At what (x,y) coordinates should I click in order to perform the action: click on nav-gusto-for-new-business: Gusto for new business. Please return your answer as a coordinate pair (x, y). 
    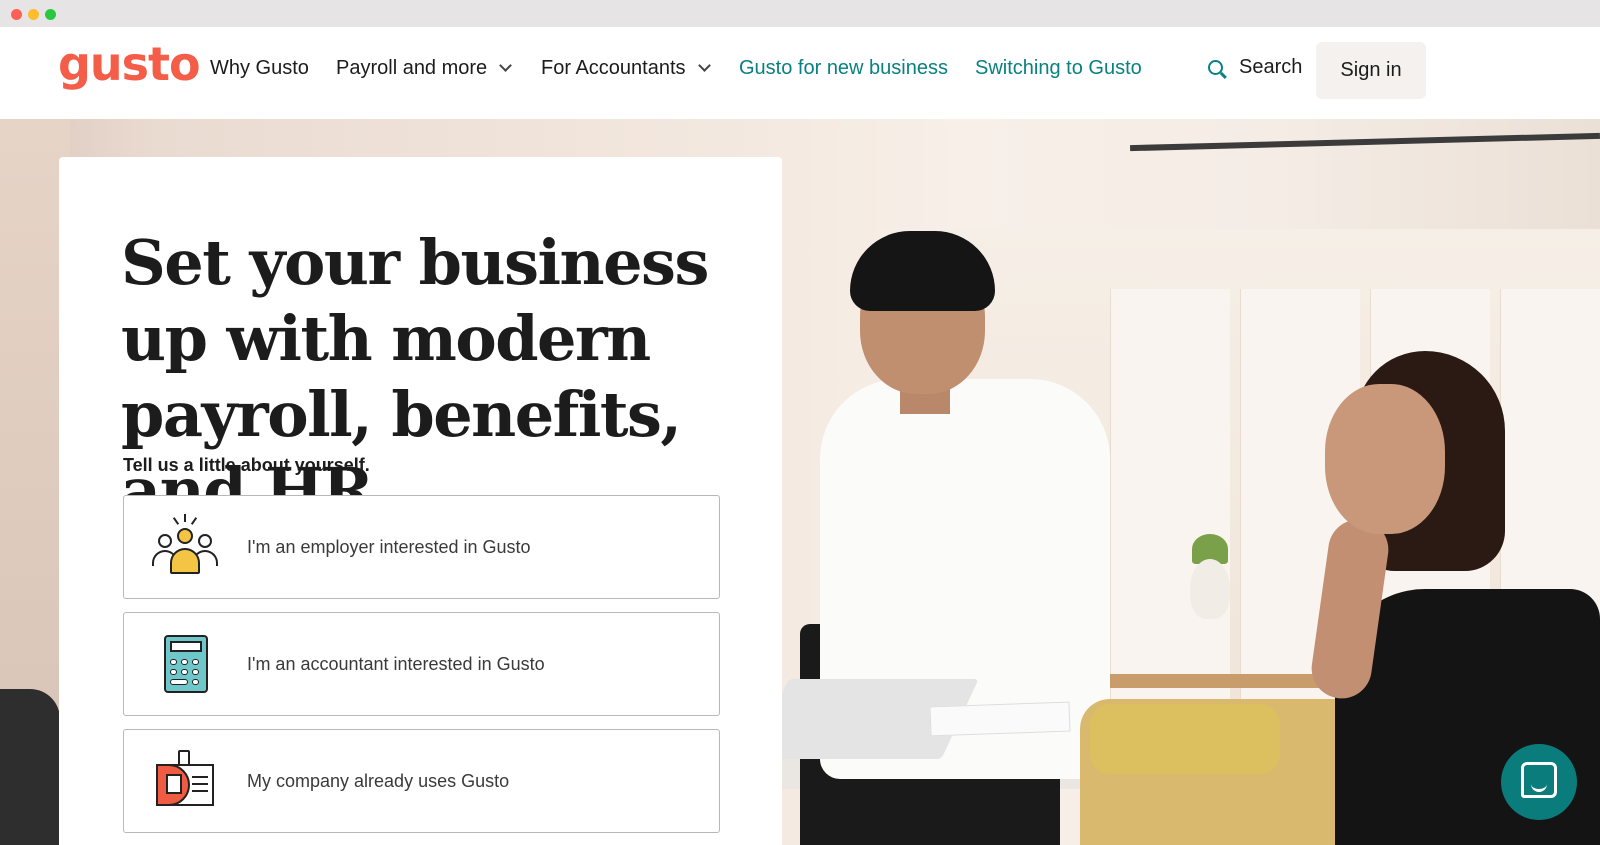
    Looking at the image, I should click on (843, 68).